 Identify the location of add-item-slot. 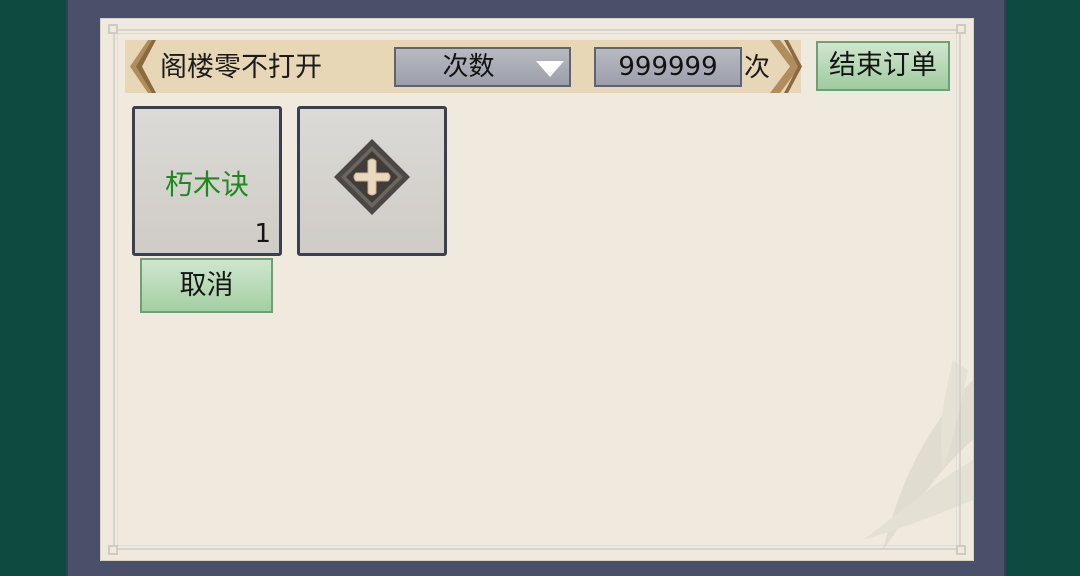
(372, 181).